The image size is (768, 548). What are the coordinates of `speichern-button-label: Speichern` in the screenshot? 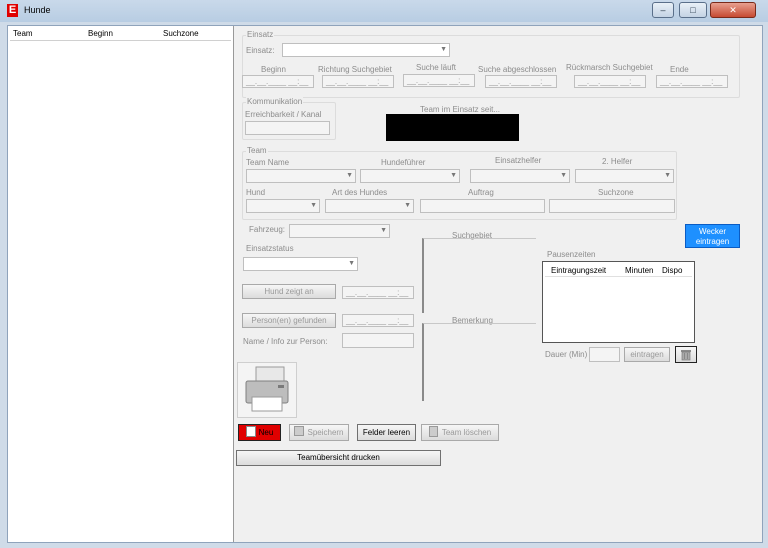 It's located at (325, 432).